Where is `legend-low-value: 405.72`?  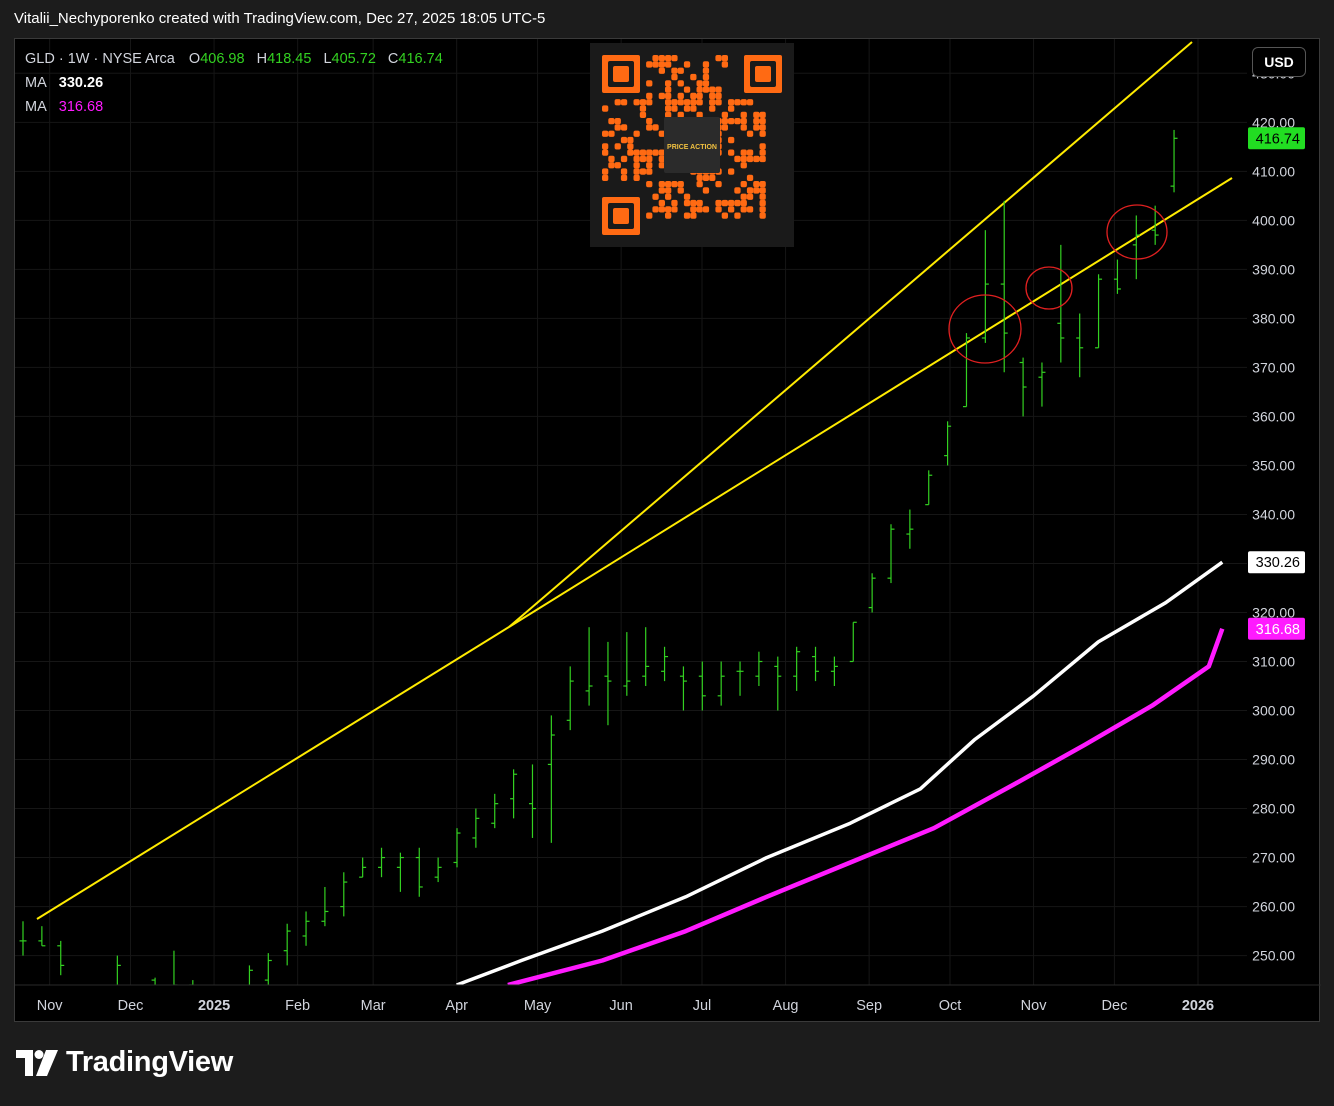
legend-low-value: 405.72 is located at coordinates (353, 59).